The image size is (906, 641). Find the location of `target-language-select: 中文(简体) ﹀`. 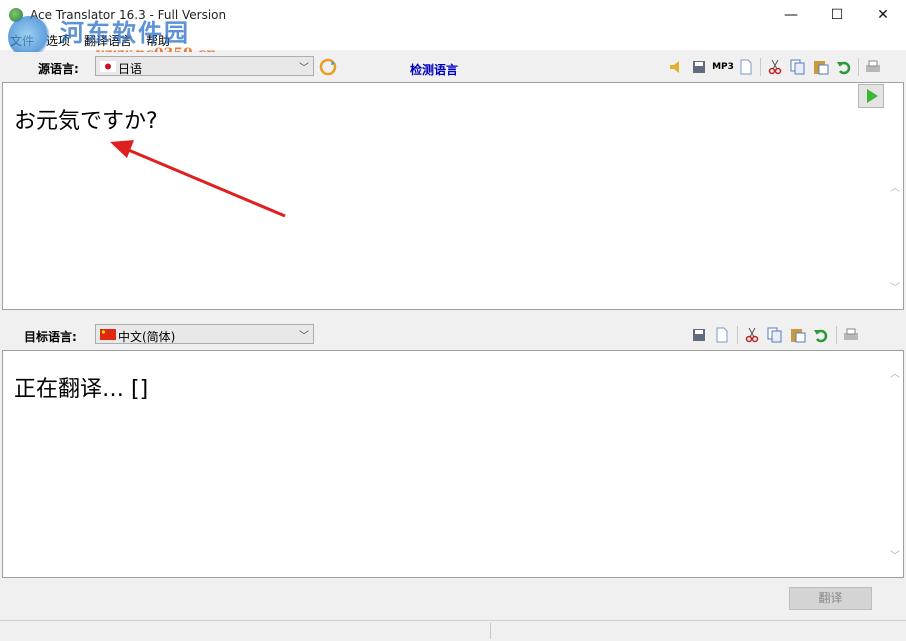

target-language-select: 中文(简体) ﹀ is located at coordinates (204, 334).